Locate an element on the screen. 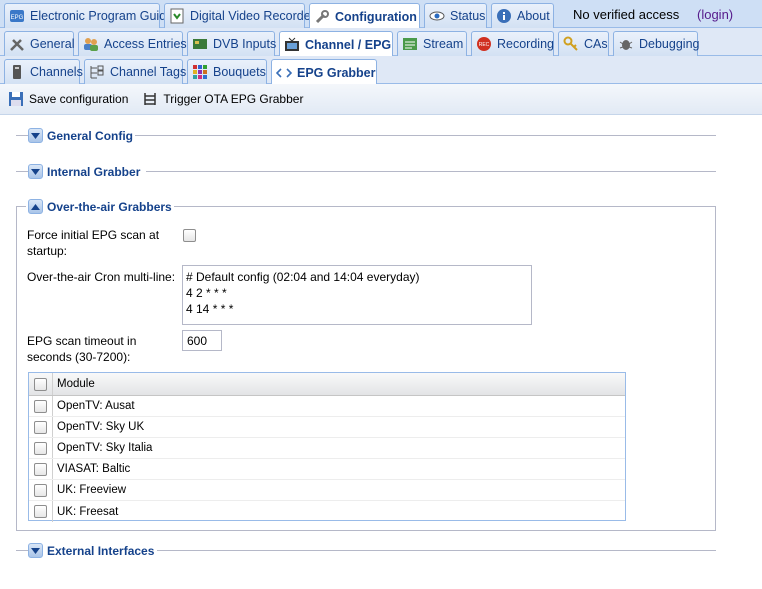 The height and width of the screenshot is (589, 762). save-label: Save configuration is located at coordinates (79, 99).